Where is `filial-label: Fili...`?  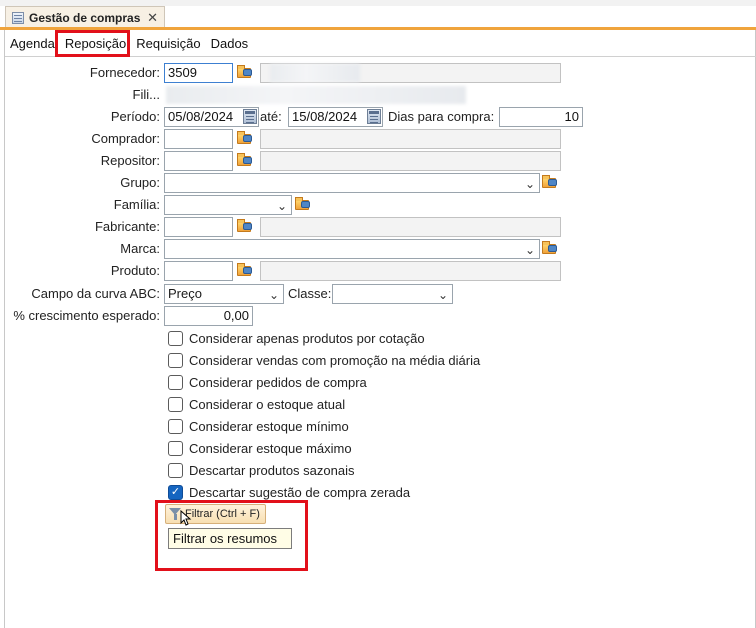
filial-label: Fili... is located at coordinates (146, 94).